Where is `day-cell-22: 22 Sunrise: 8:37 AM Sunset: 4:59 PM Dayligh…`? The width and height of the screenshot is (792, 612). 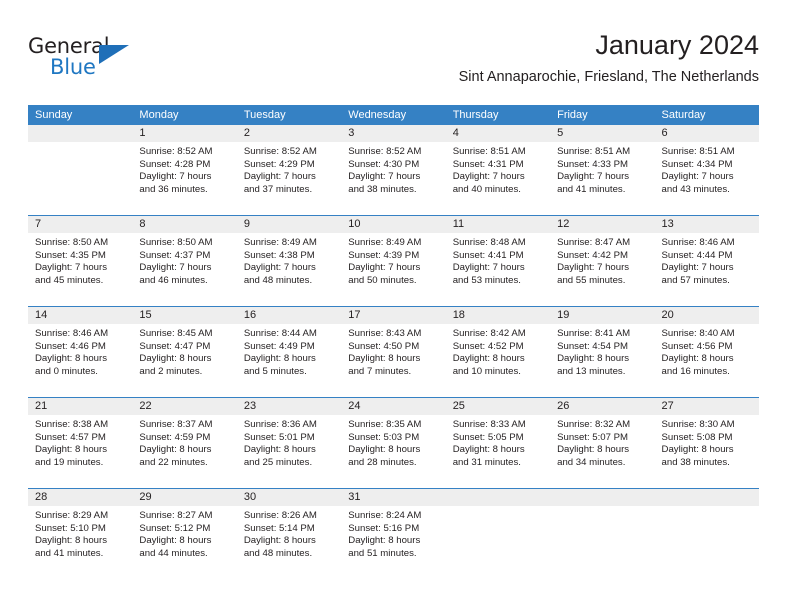 day-cell-22: 22 Sunrise: 8:37 AM Sunset: 4:59 PM Dayligh… is located at coordinates (184, 443).